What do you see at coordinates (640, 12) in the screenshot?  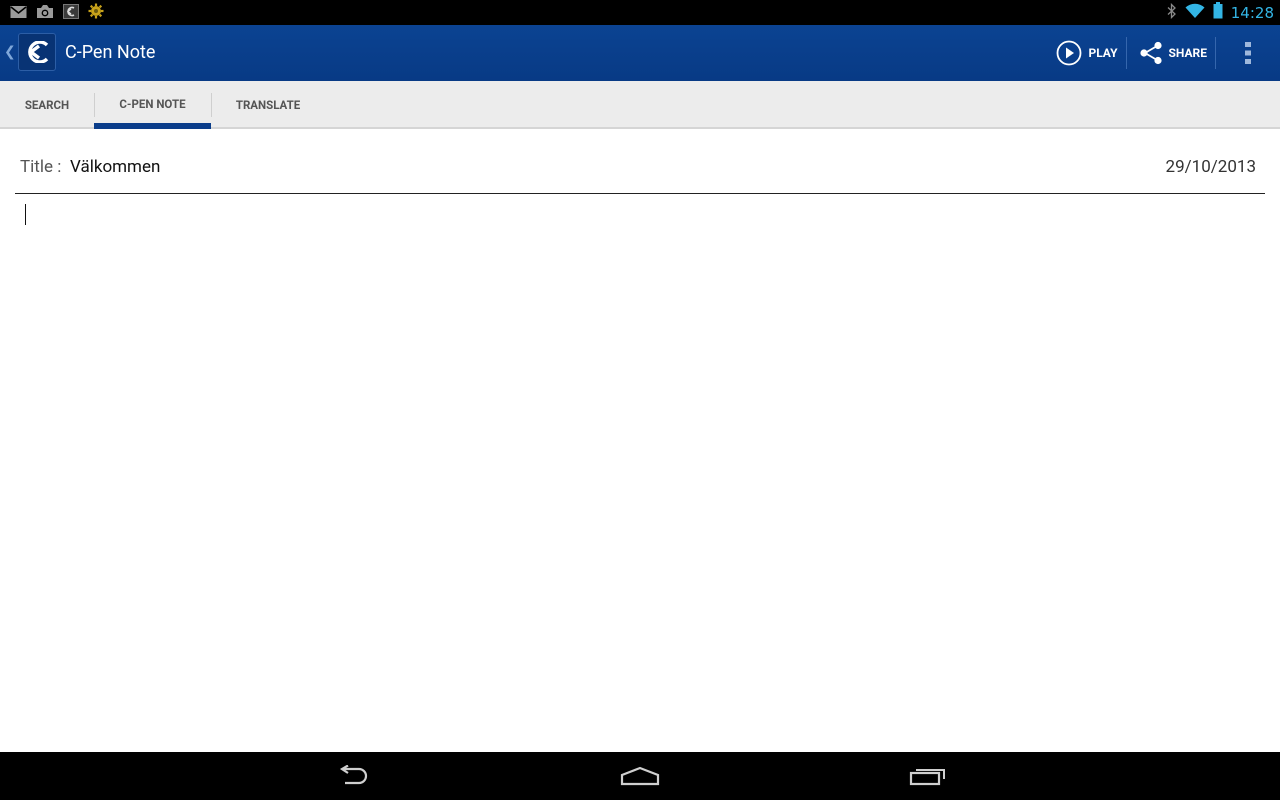 I see `status-bar: 14:28` at bounding box center [640, 12].